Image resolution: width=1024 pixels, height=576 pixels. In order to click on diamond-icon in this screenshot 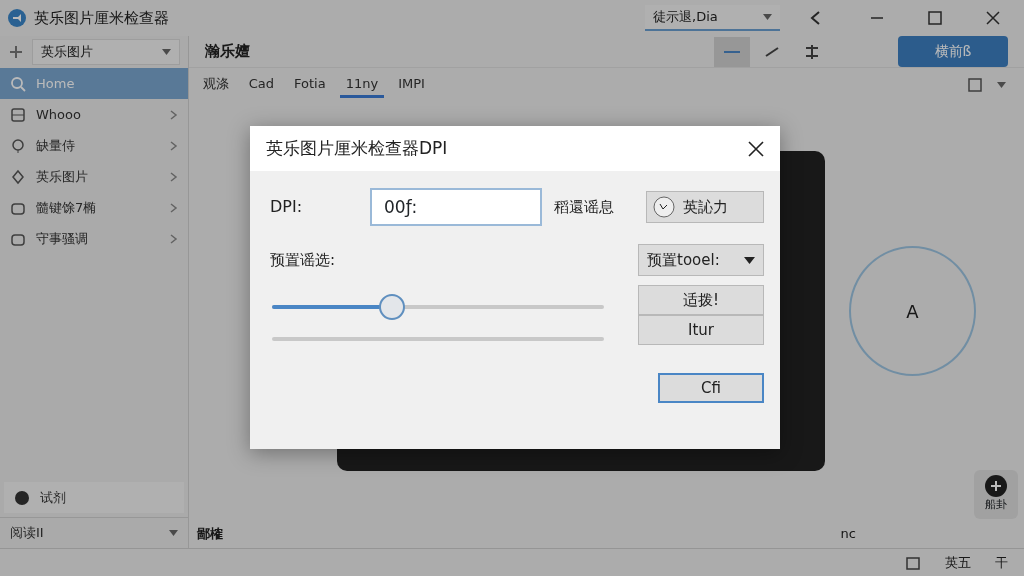, I will do `click(18, 176)`.